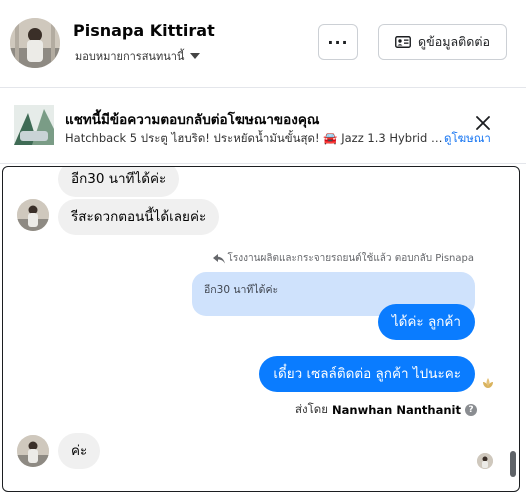 This screenshot has height=502, width=526. Describe the element at coordinates (34, 125) in the screenshot. I see `ad-thumbnail` at that location.